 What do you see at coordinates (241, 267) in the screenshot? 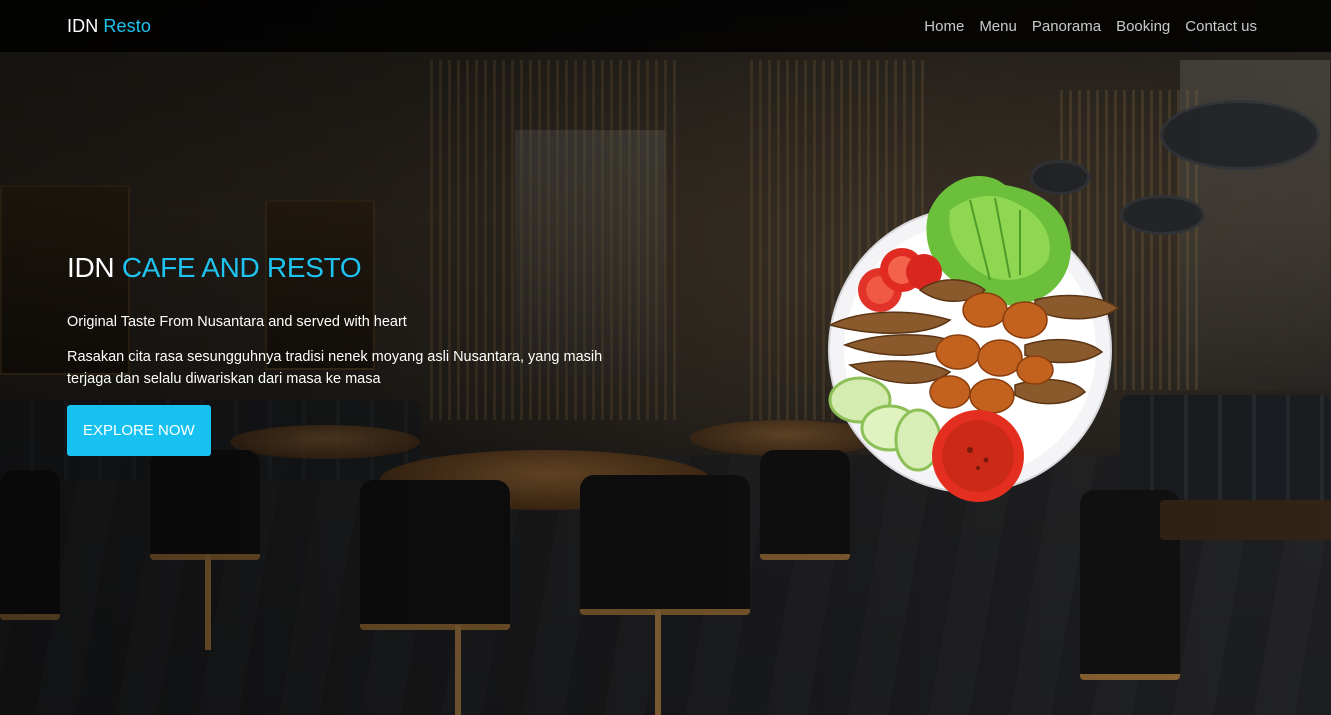
I see `hero-title-accent: CAFE AND RESTO` at bounding box center [241, 267].